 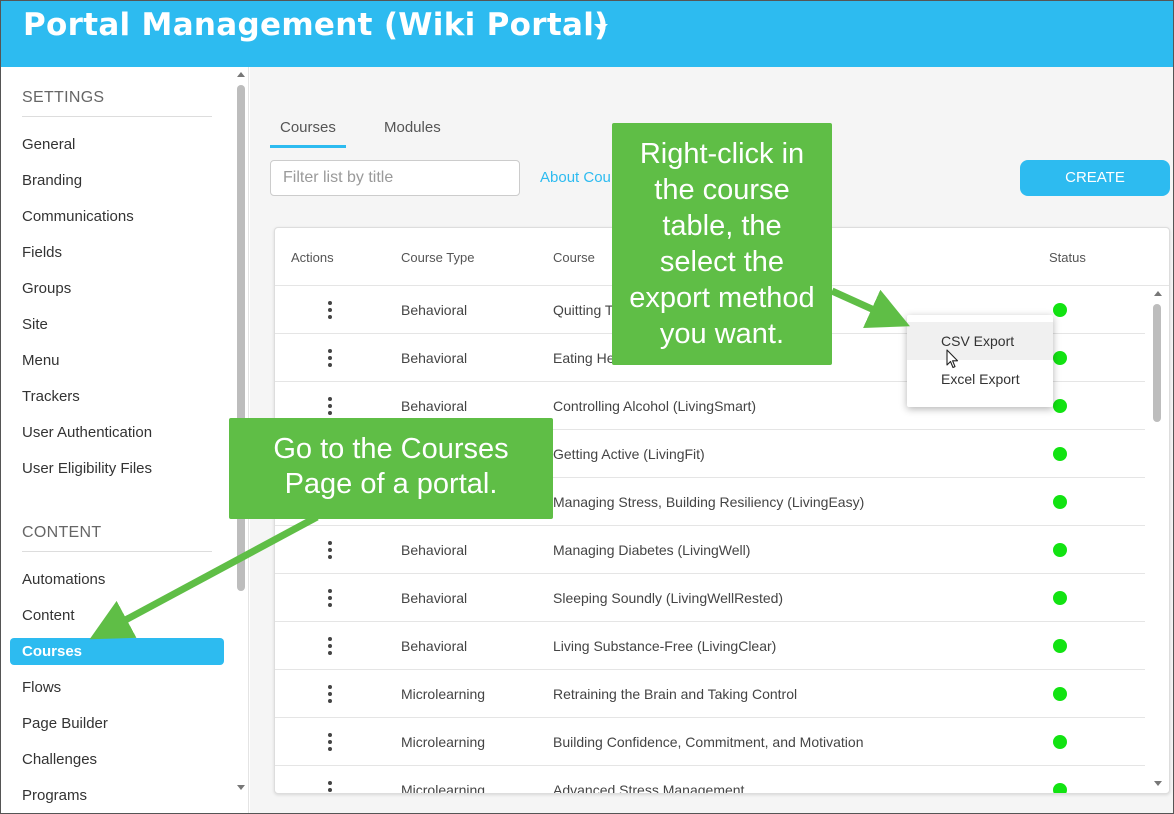 I want to click on table-row: Behavioral Managing Diabetes (LivingWell), so click(x=710, y=550).